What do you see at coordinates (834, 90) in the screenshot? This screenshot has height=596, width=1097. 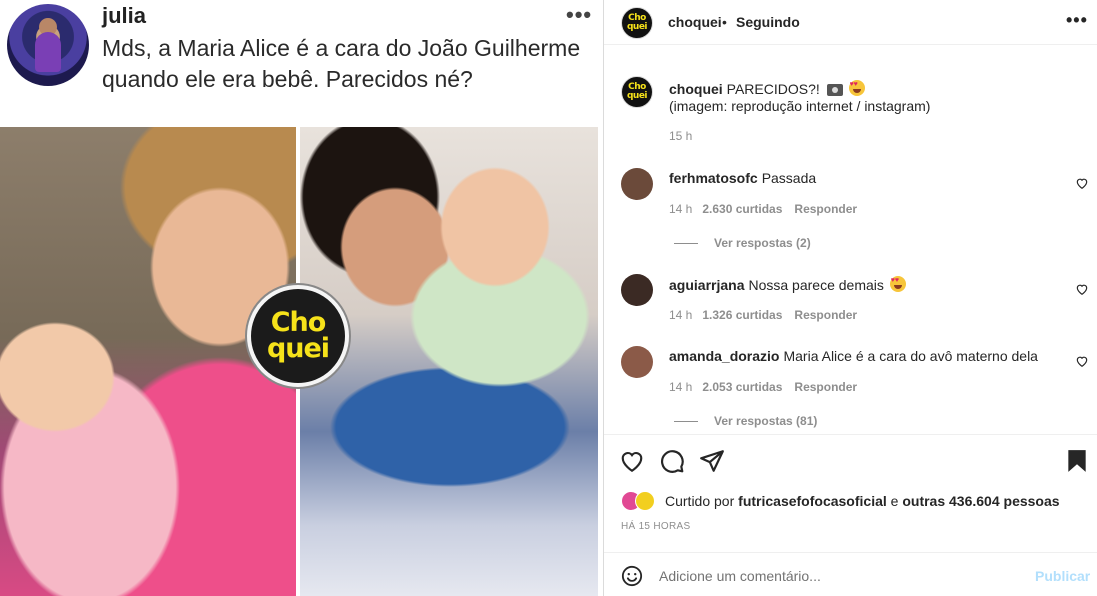 I see `camera-emoji-icon` at bounding box center [834, 90].